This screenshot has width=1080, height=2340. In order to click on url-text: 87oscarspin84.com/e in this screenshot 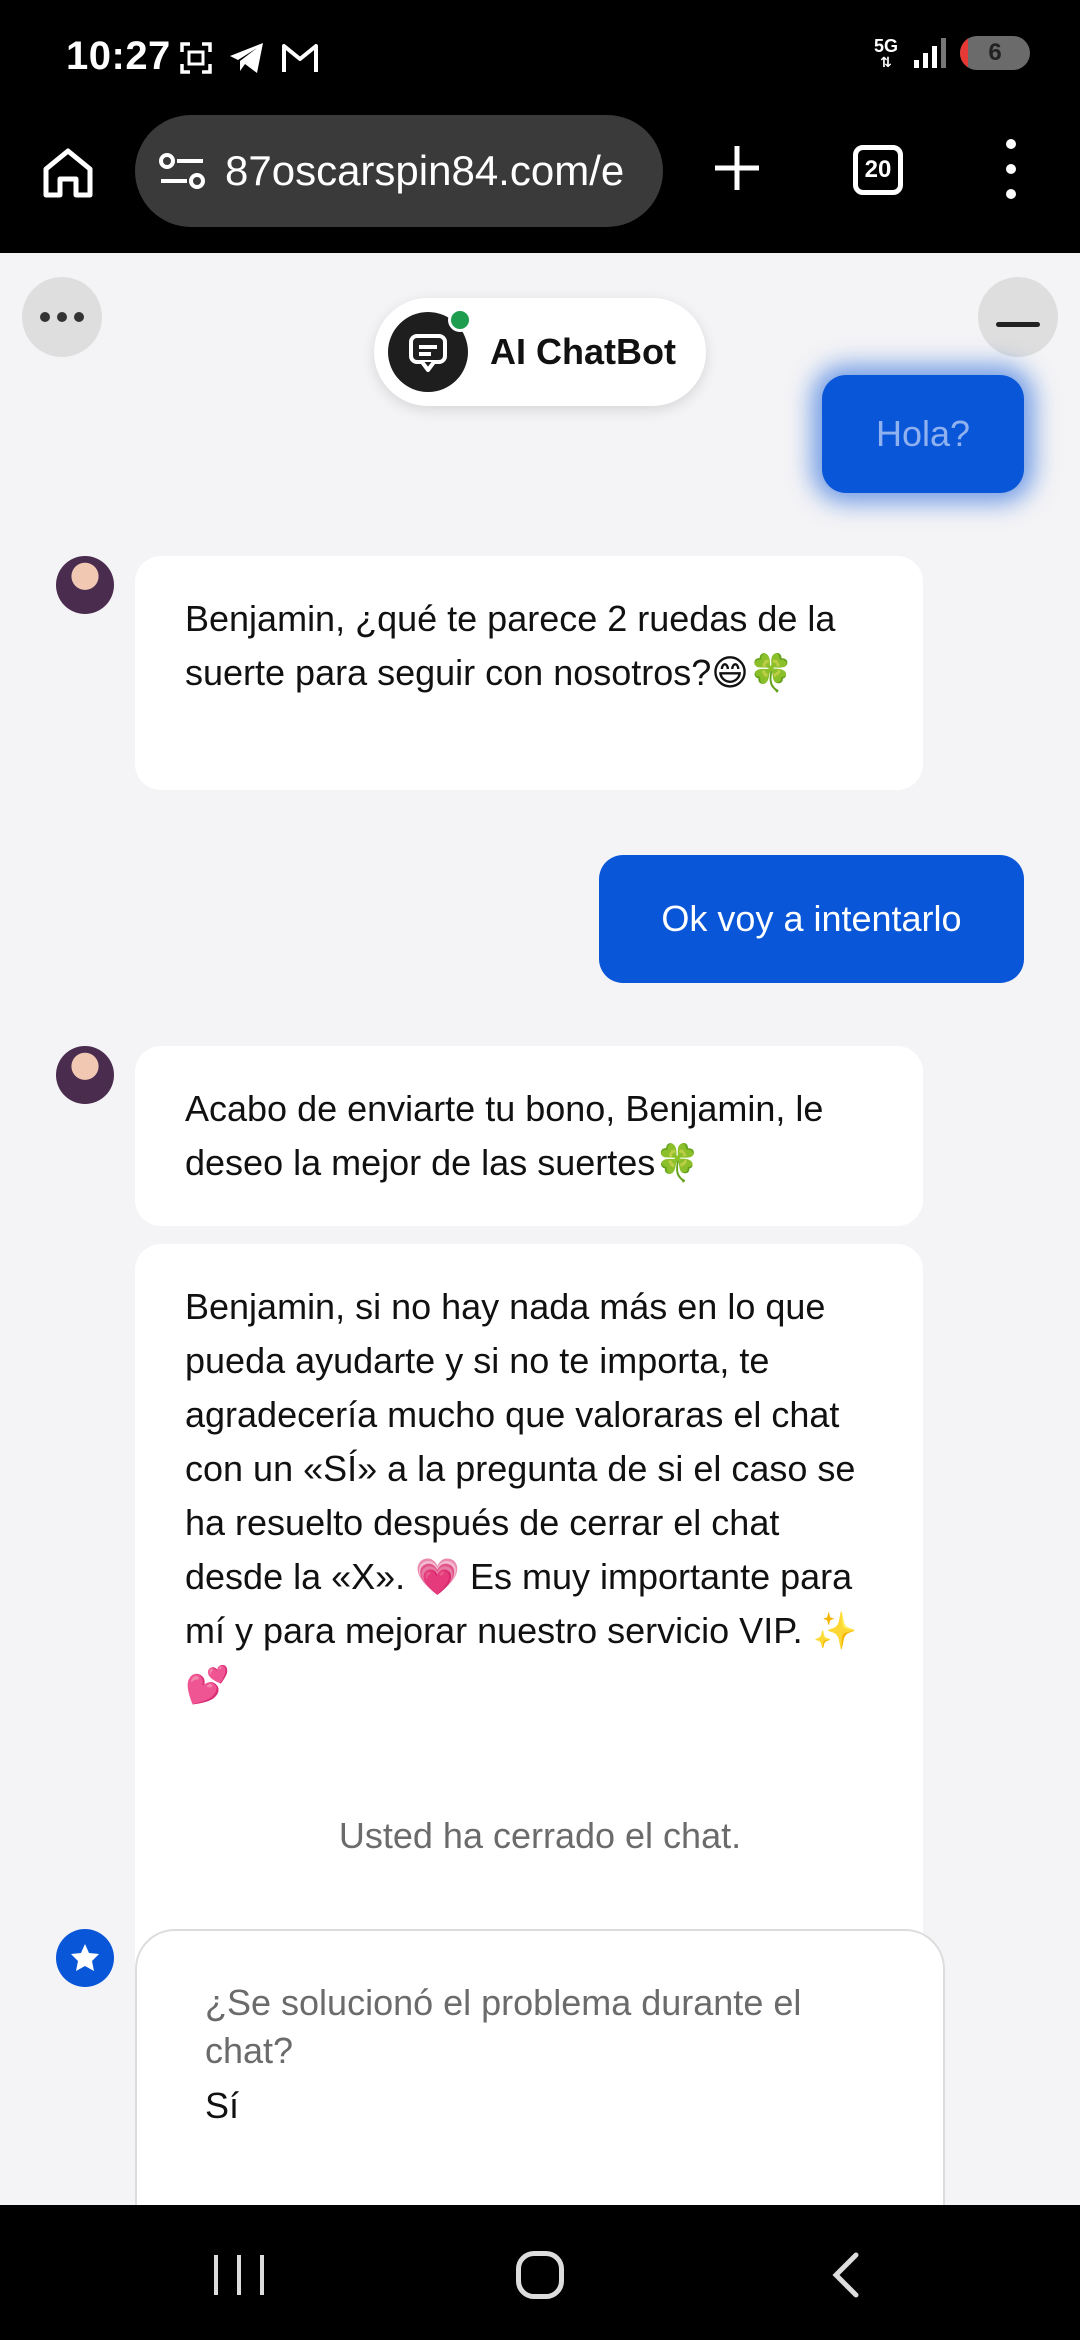, I will do `click(424, 171)`.